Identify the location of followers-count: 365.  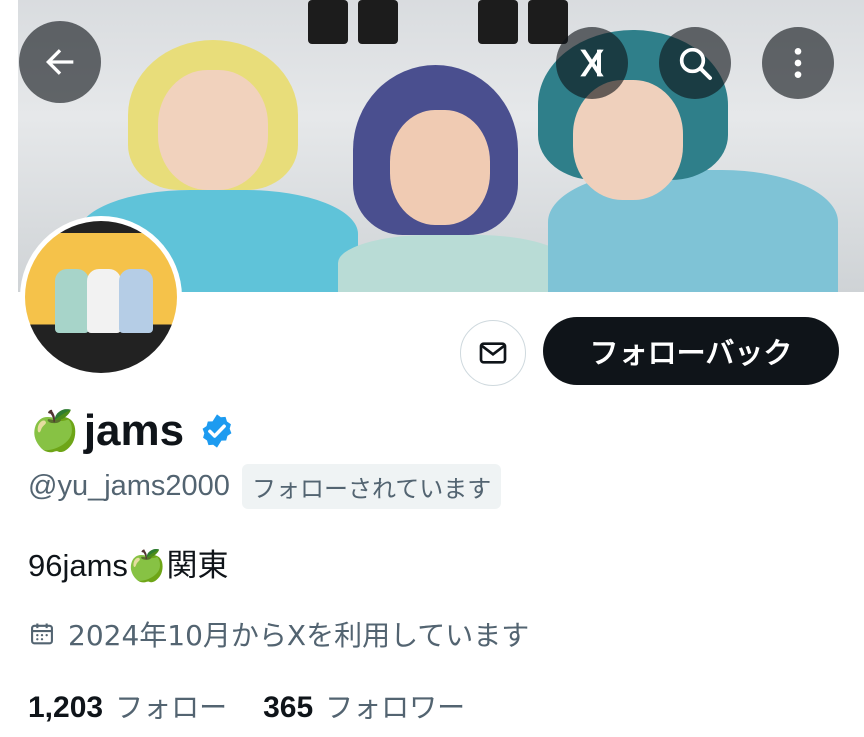
(288, 707).